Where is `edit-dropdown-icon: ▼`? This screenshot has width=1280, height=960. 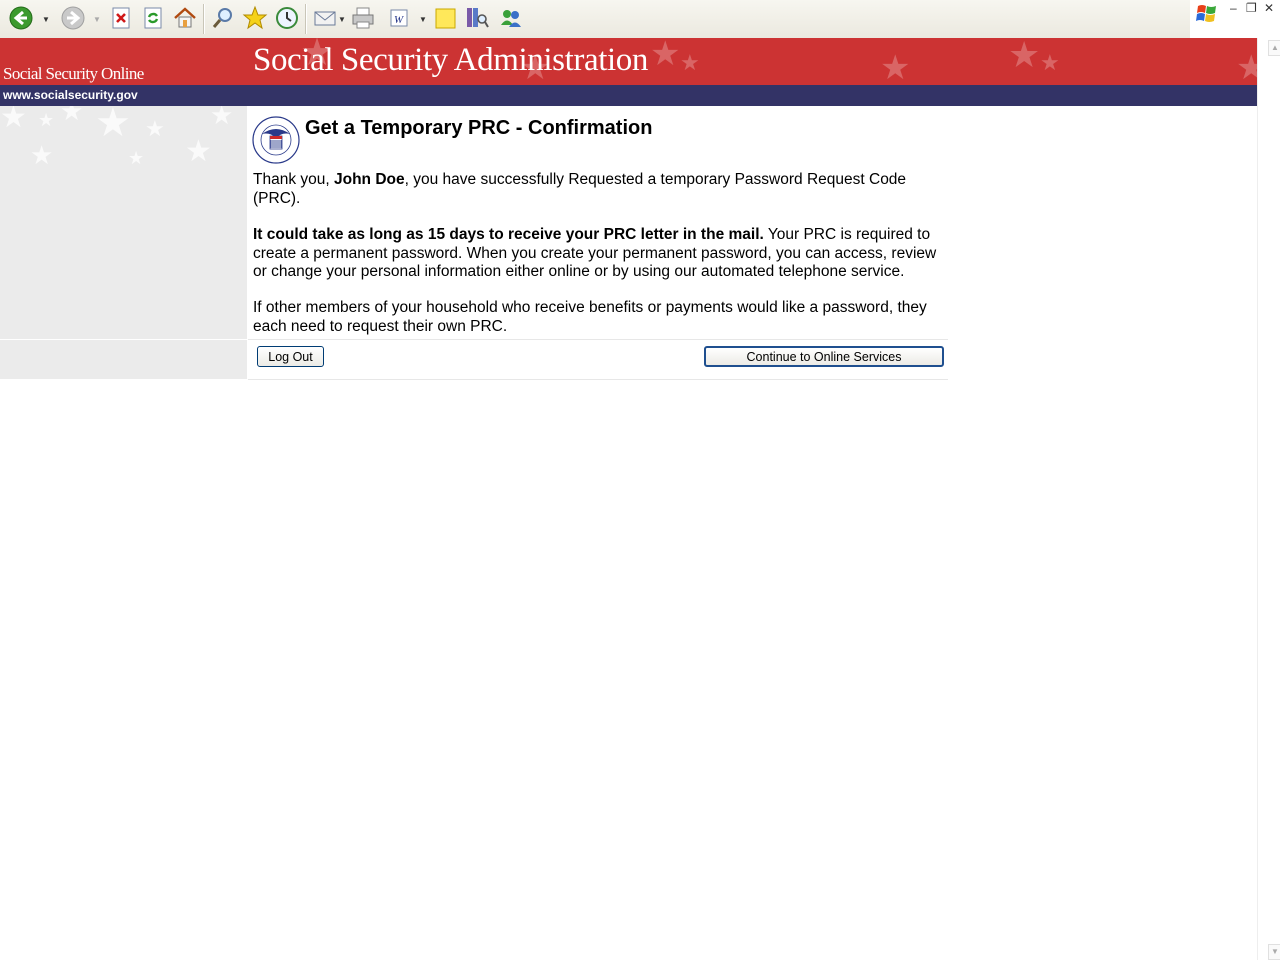
edit-dropdown-icon: ▼ is located at coordinates (423, 19).